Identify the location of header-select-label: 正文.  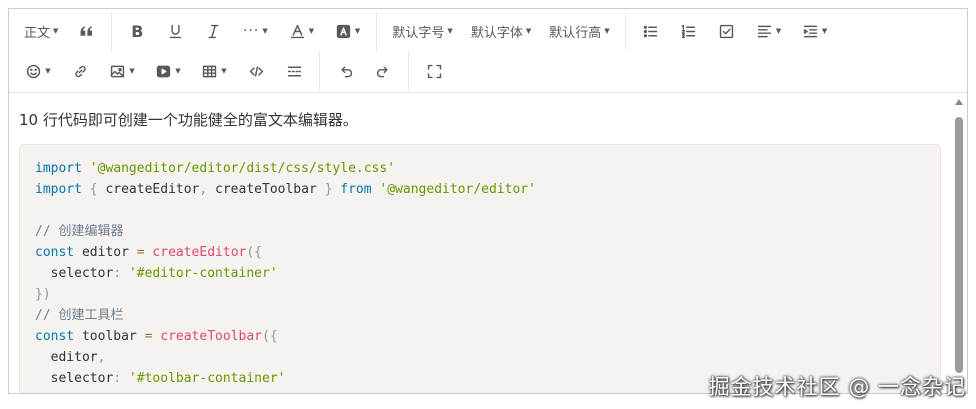
(37, 33).